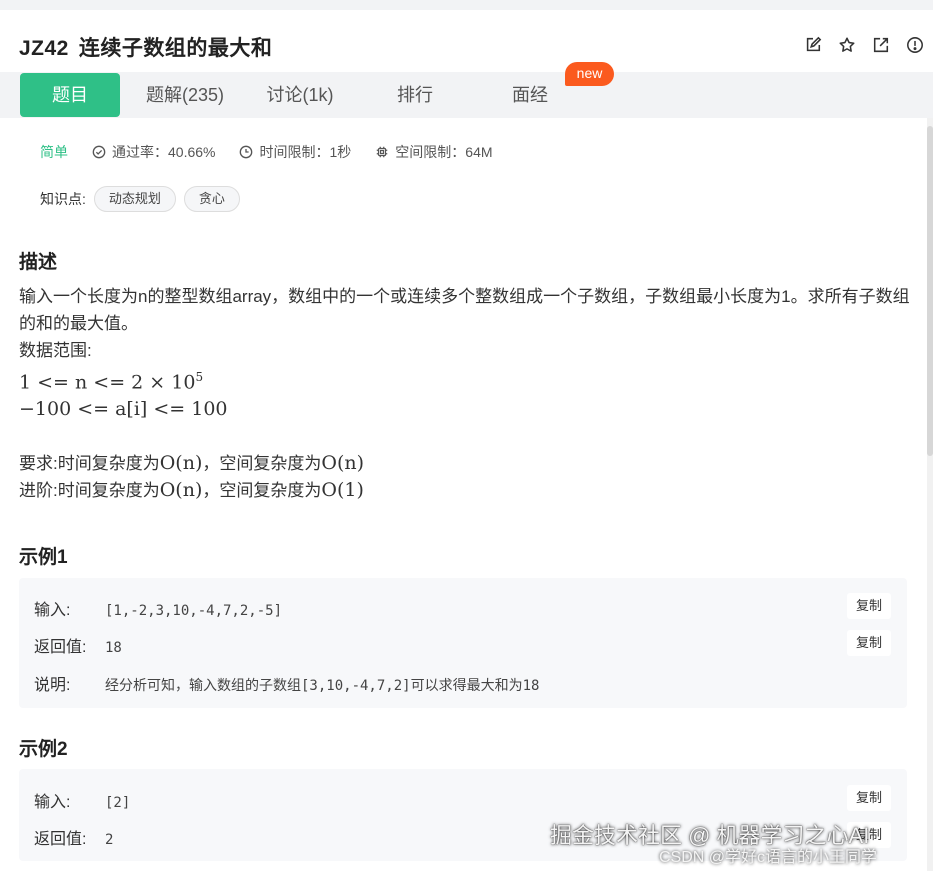 The width and height of the screenshot is (933, 871). Describe the element at coordinates (466, 95) in the screenshot. I see `tab-bar: 题目 题解(235) 讨论(1k) 排行 面经` at that location.